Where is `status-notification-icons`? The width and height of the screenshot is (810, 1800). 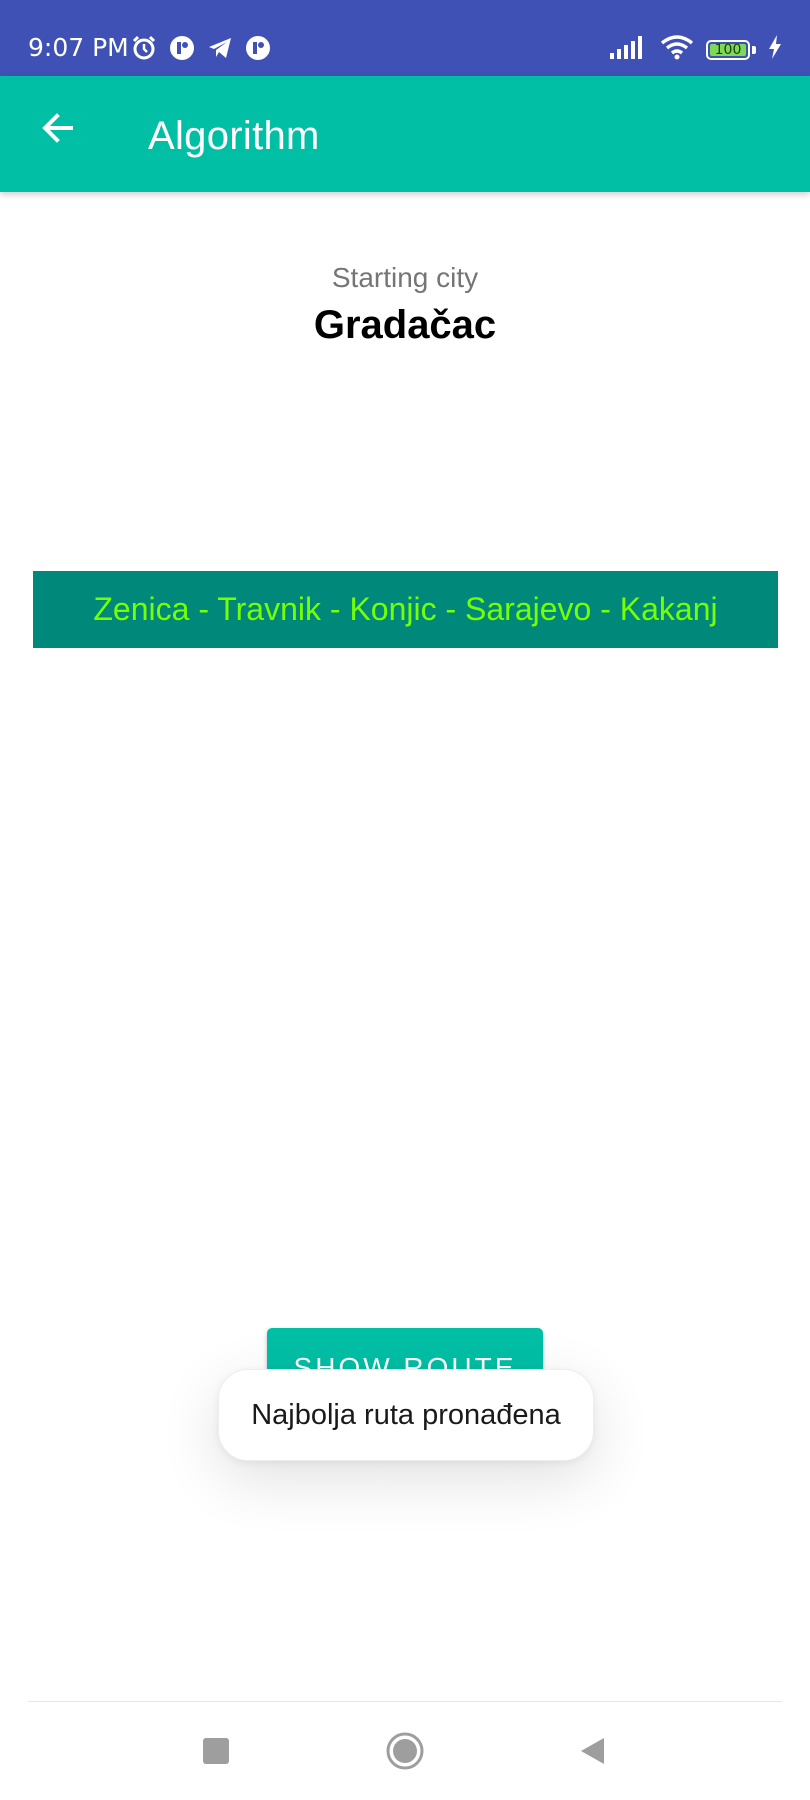 status-notification-icons is located at coordinates (201, 48).